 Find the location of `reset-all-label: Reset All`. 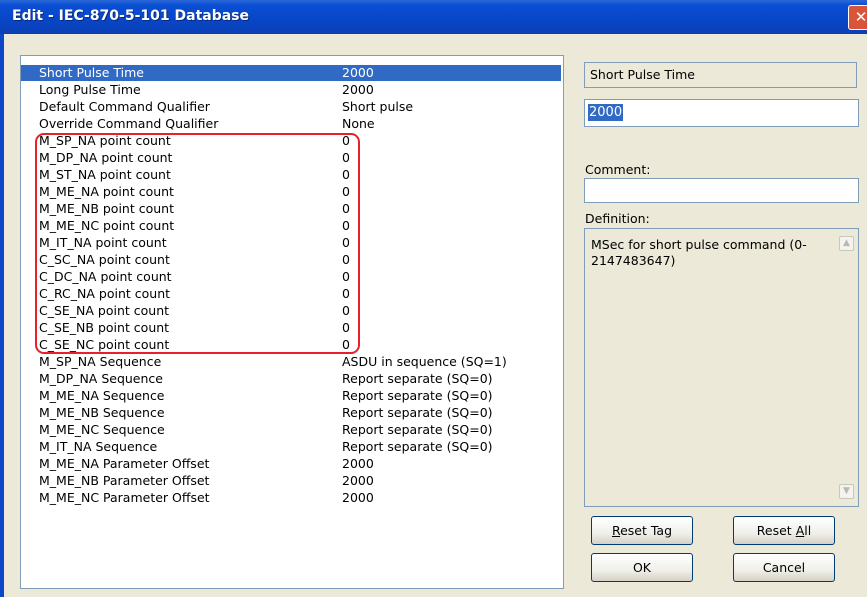

reset-all-label: Reset All is located at coordinates (784, 530).